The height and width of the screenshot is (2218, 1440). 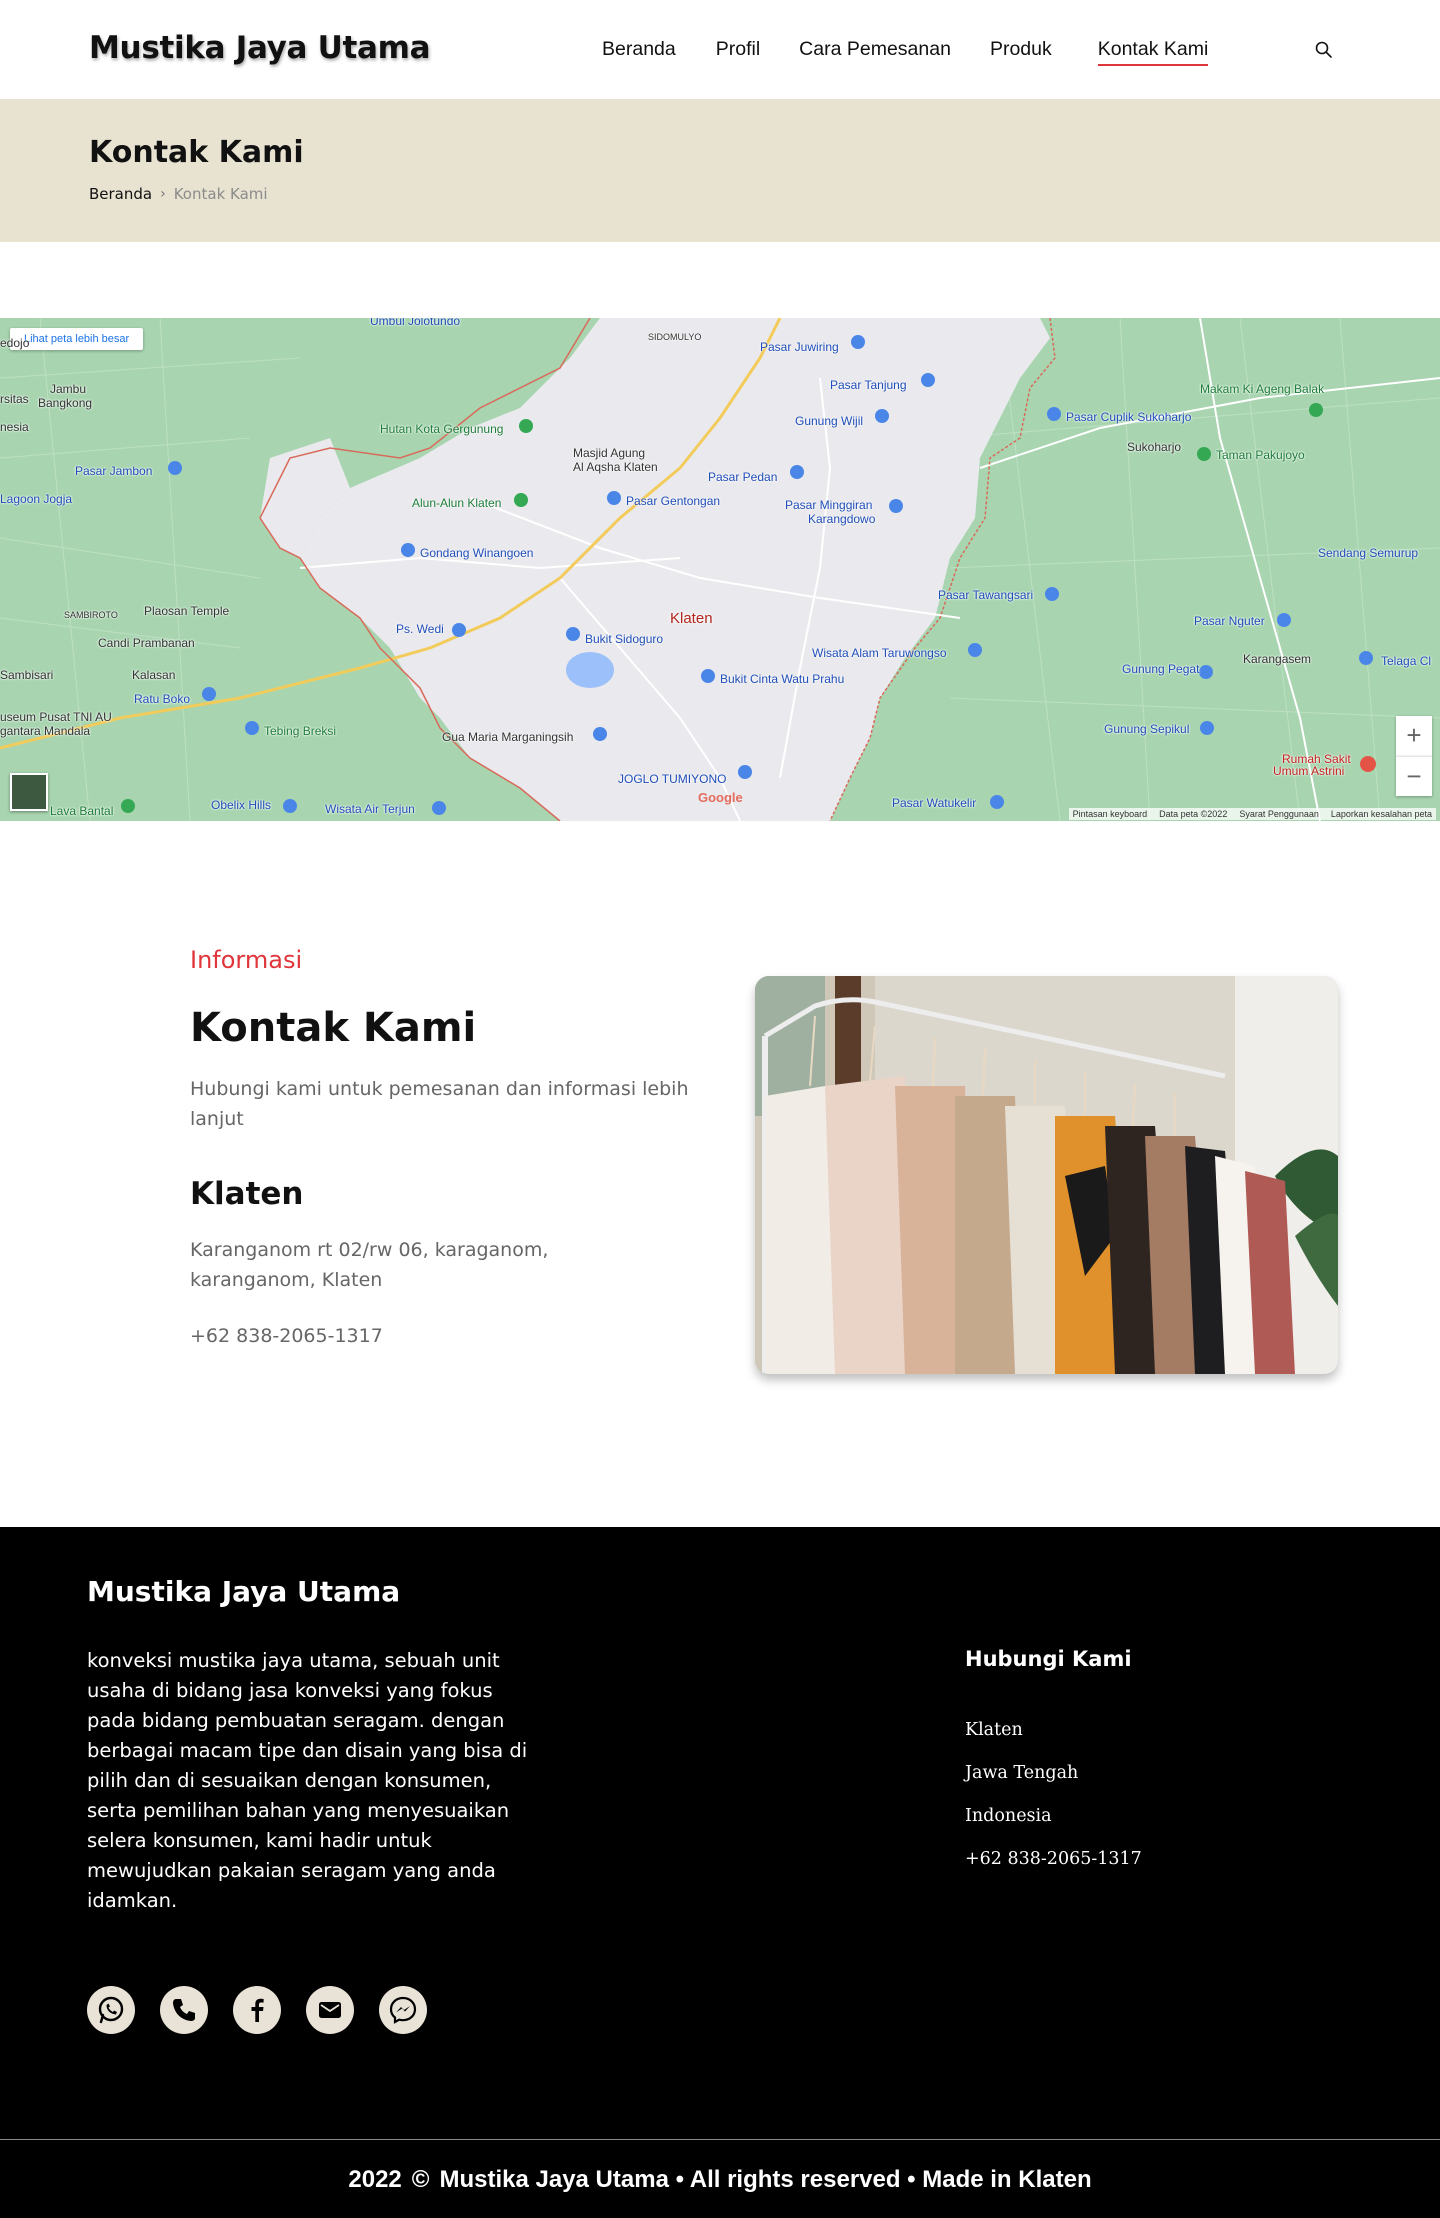 What do you see at coordinates (154, 675) in the screenshot?
I see `map-label: Kalasan` at bounding box center [154, 675].